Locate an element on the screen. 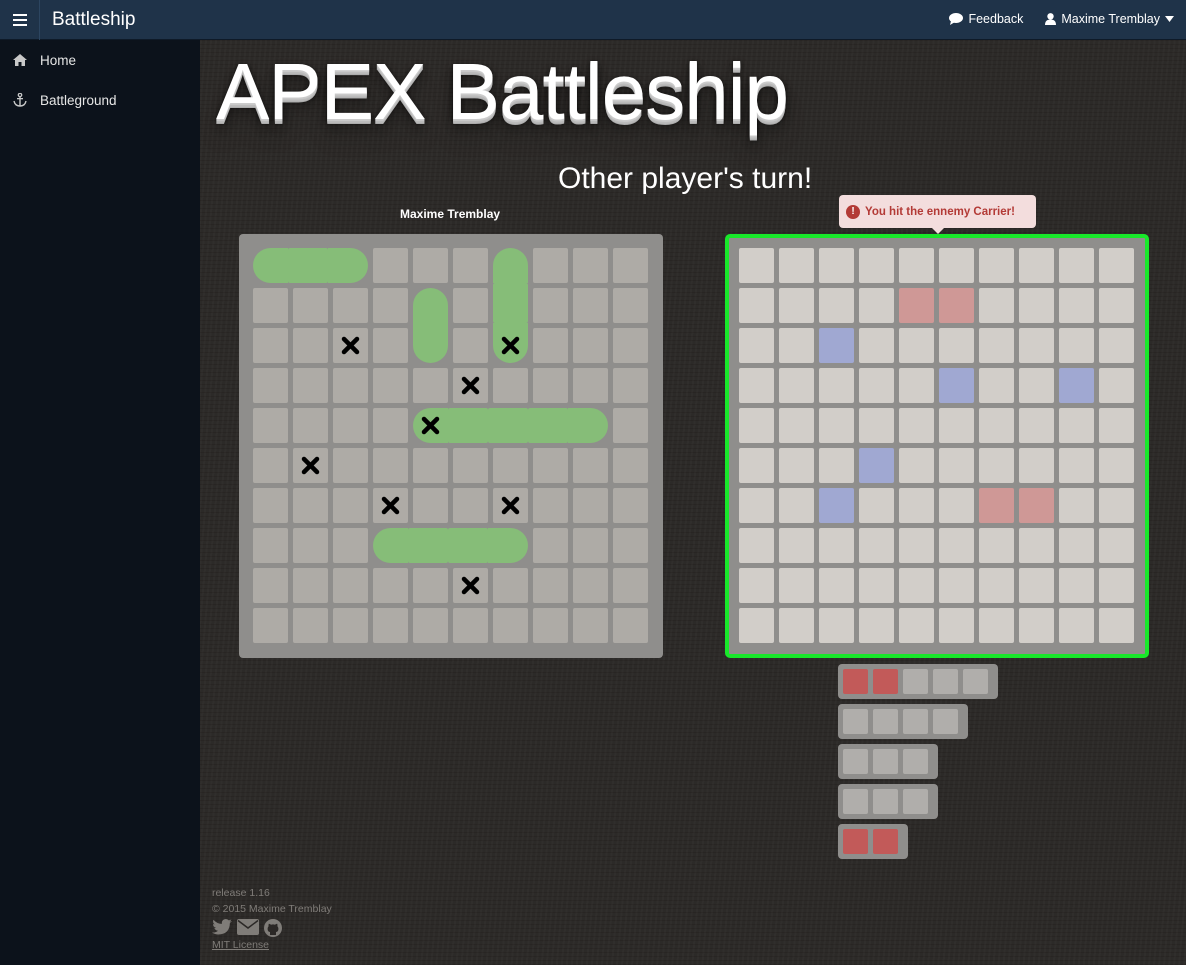 The width and height of the screenshot is (1186, 965). twitter-icon is located at coordinates (222, 927).